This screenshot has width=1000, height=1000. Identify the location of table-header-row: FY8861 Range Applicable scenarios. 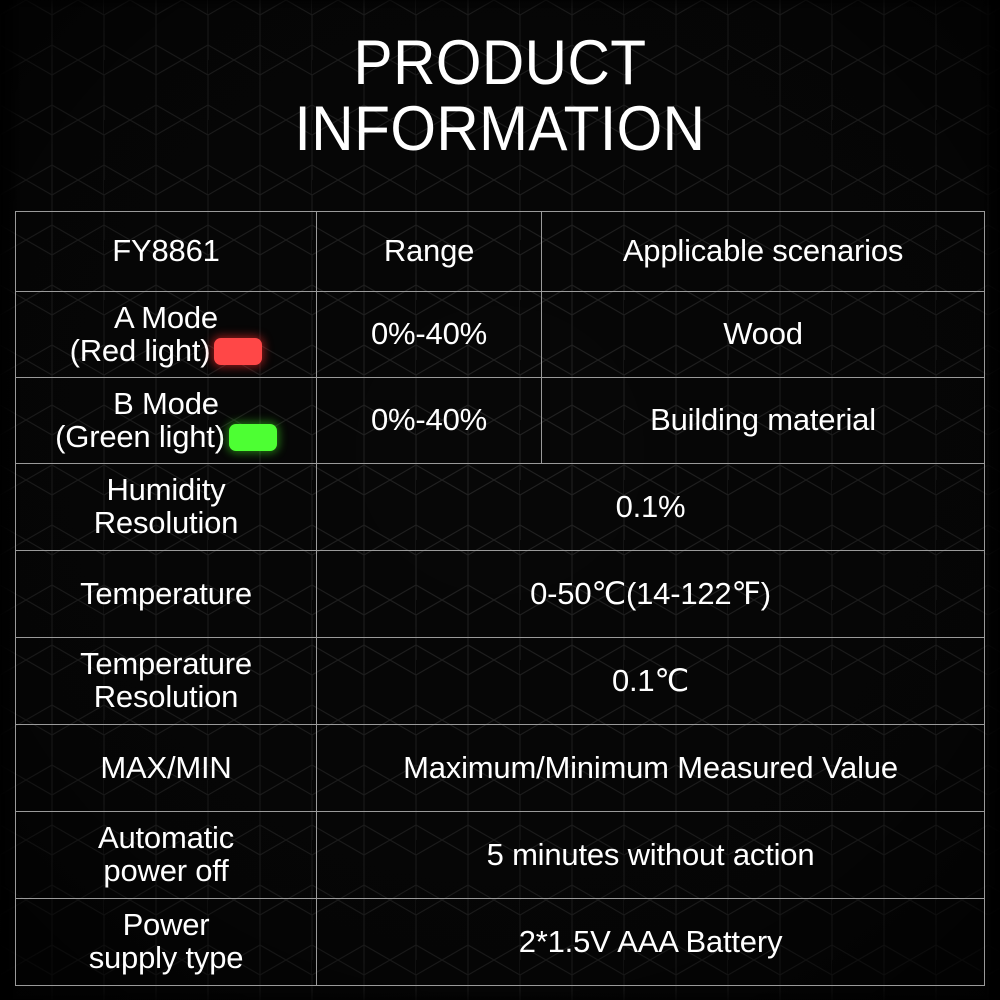
(500, 251).